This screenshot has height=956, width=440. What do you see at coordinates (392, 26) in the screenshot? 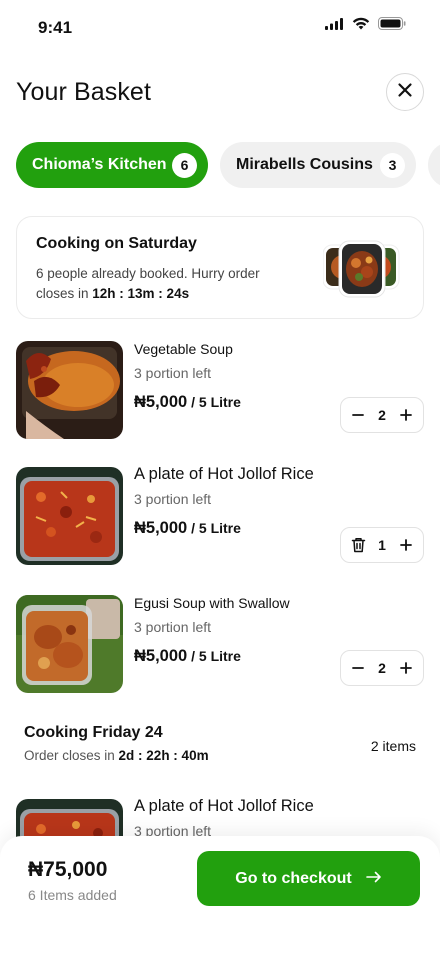
I see `battery-icon` at bounding box center [392, 26].